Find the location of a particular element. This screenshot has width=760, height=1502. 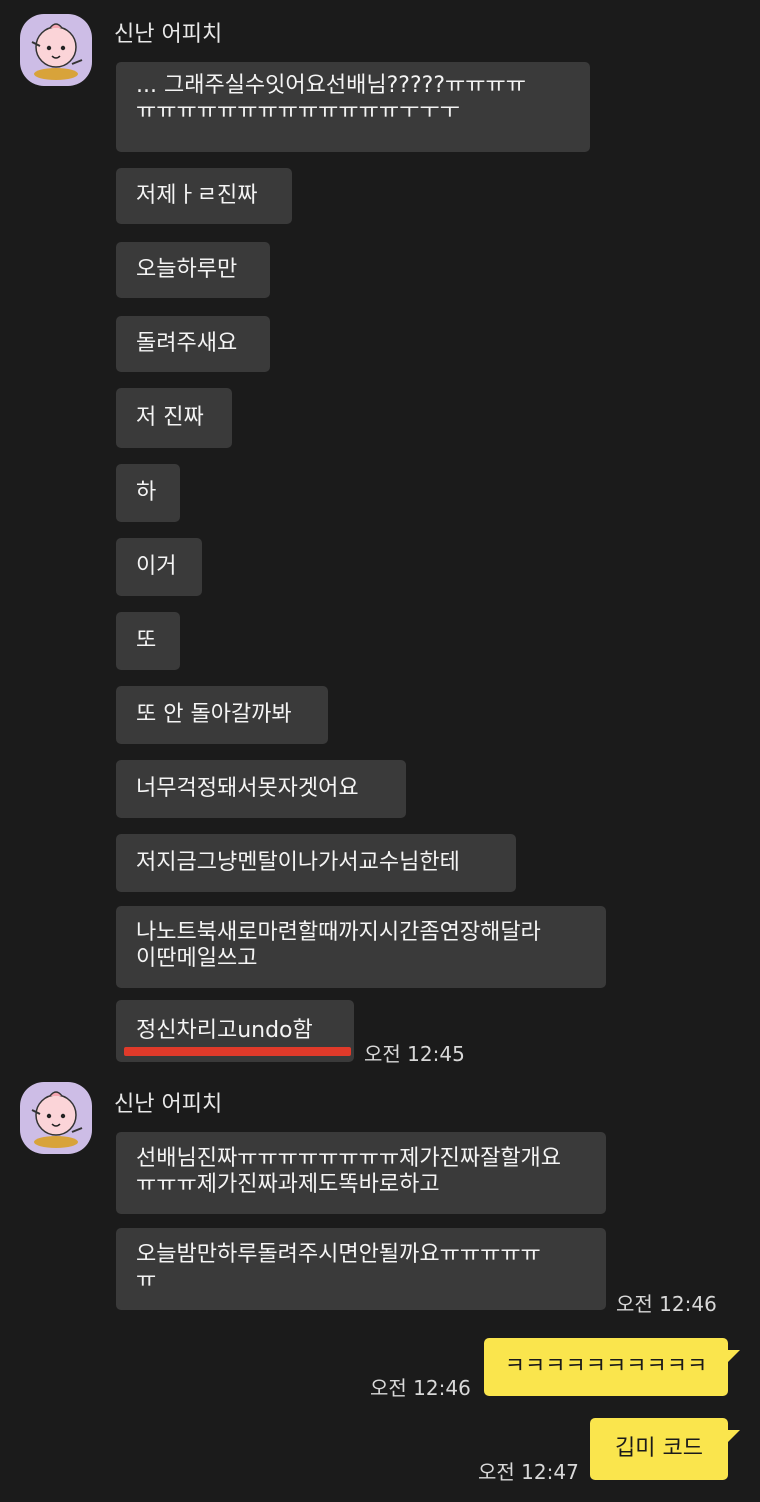

message-bubble: 하 is located at coordinates (148, 493).